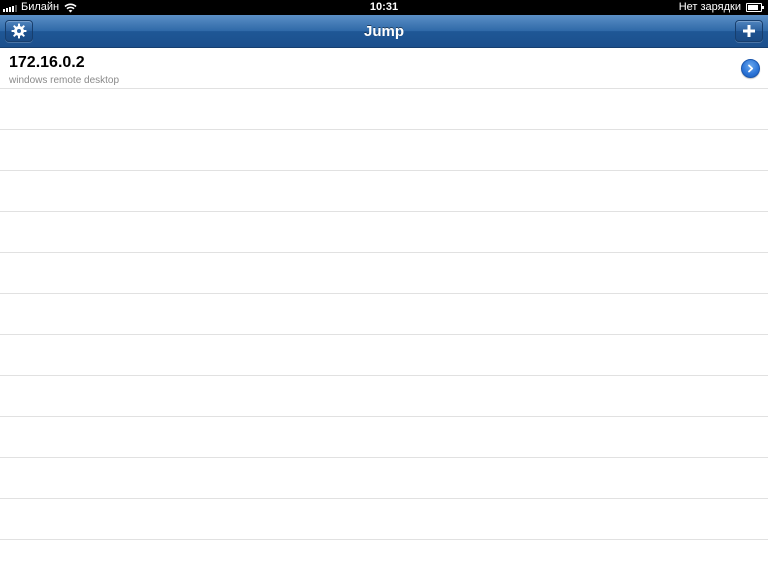  I want to click on page-title: Jump, so click(383, 31).